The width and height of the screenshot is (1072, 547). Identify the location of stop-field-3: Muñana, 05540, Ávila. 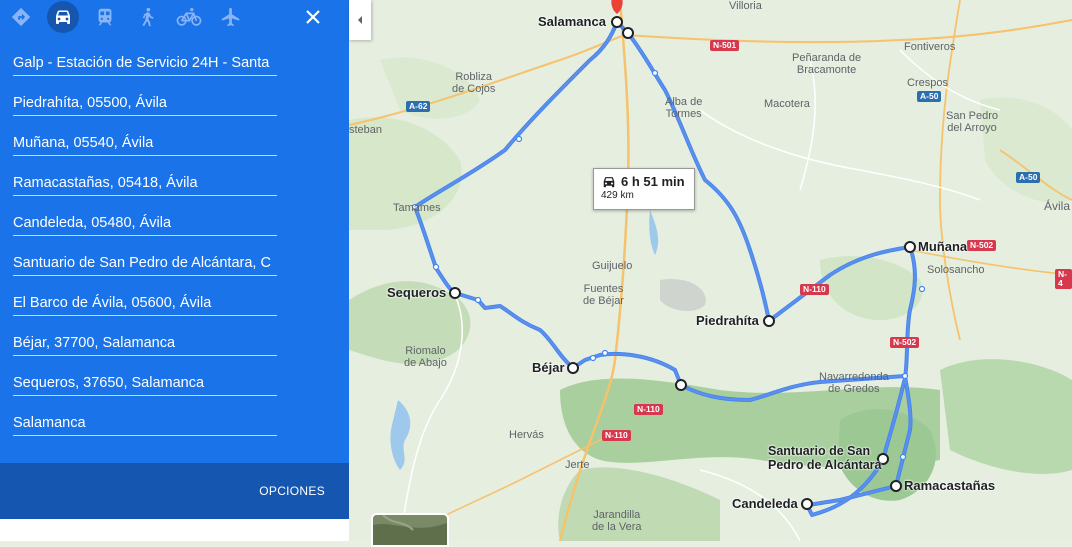
(145, 144).